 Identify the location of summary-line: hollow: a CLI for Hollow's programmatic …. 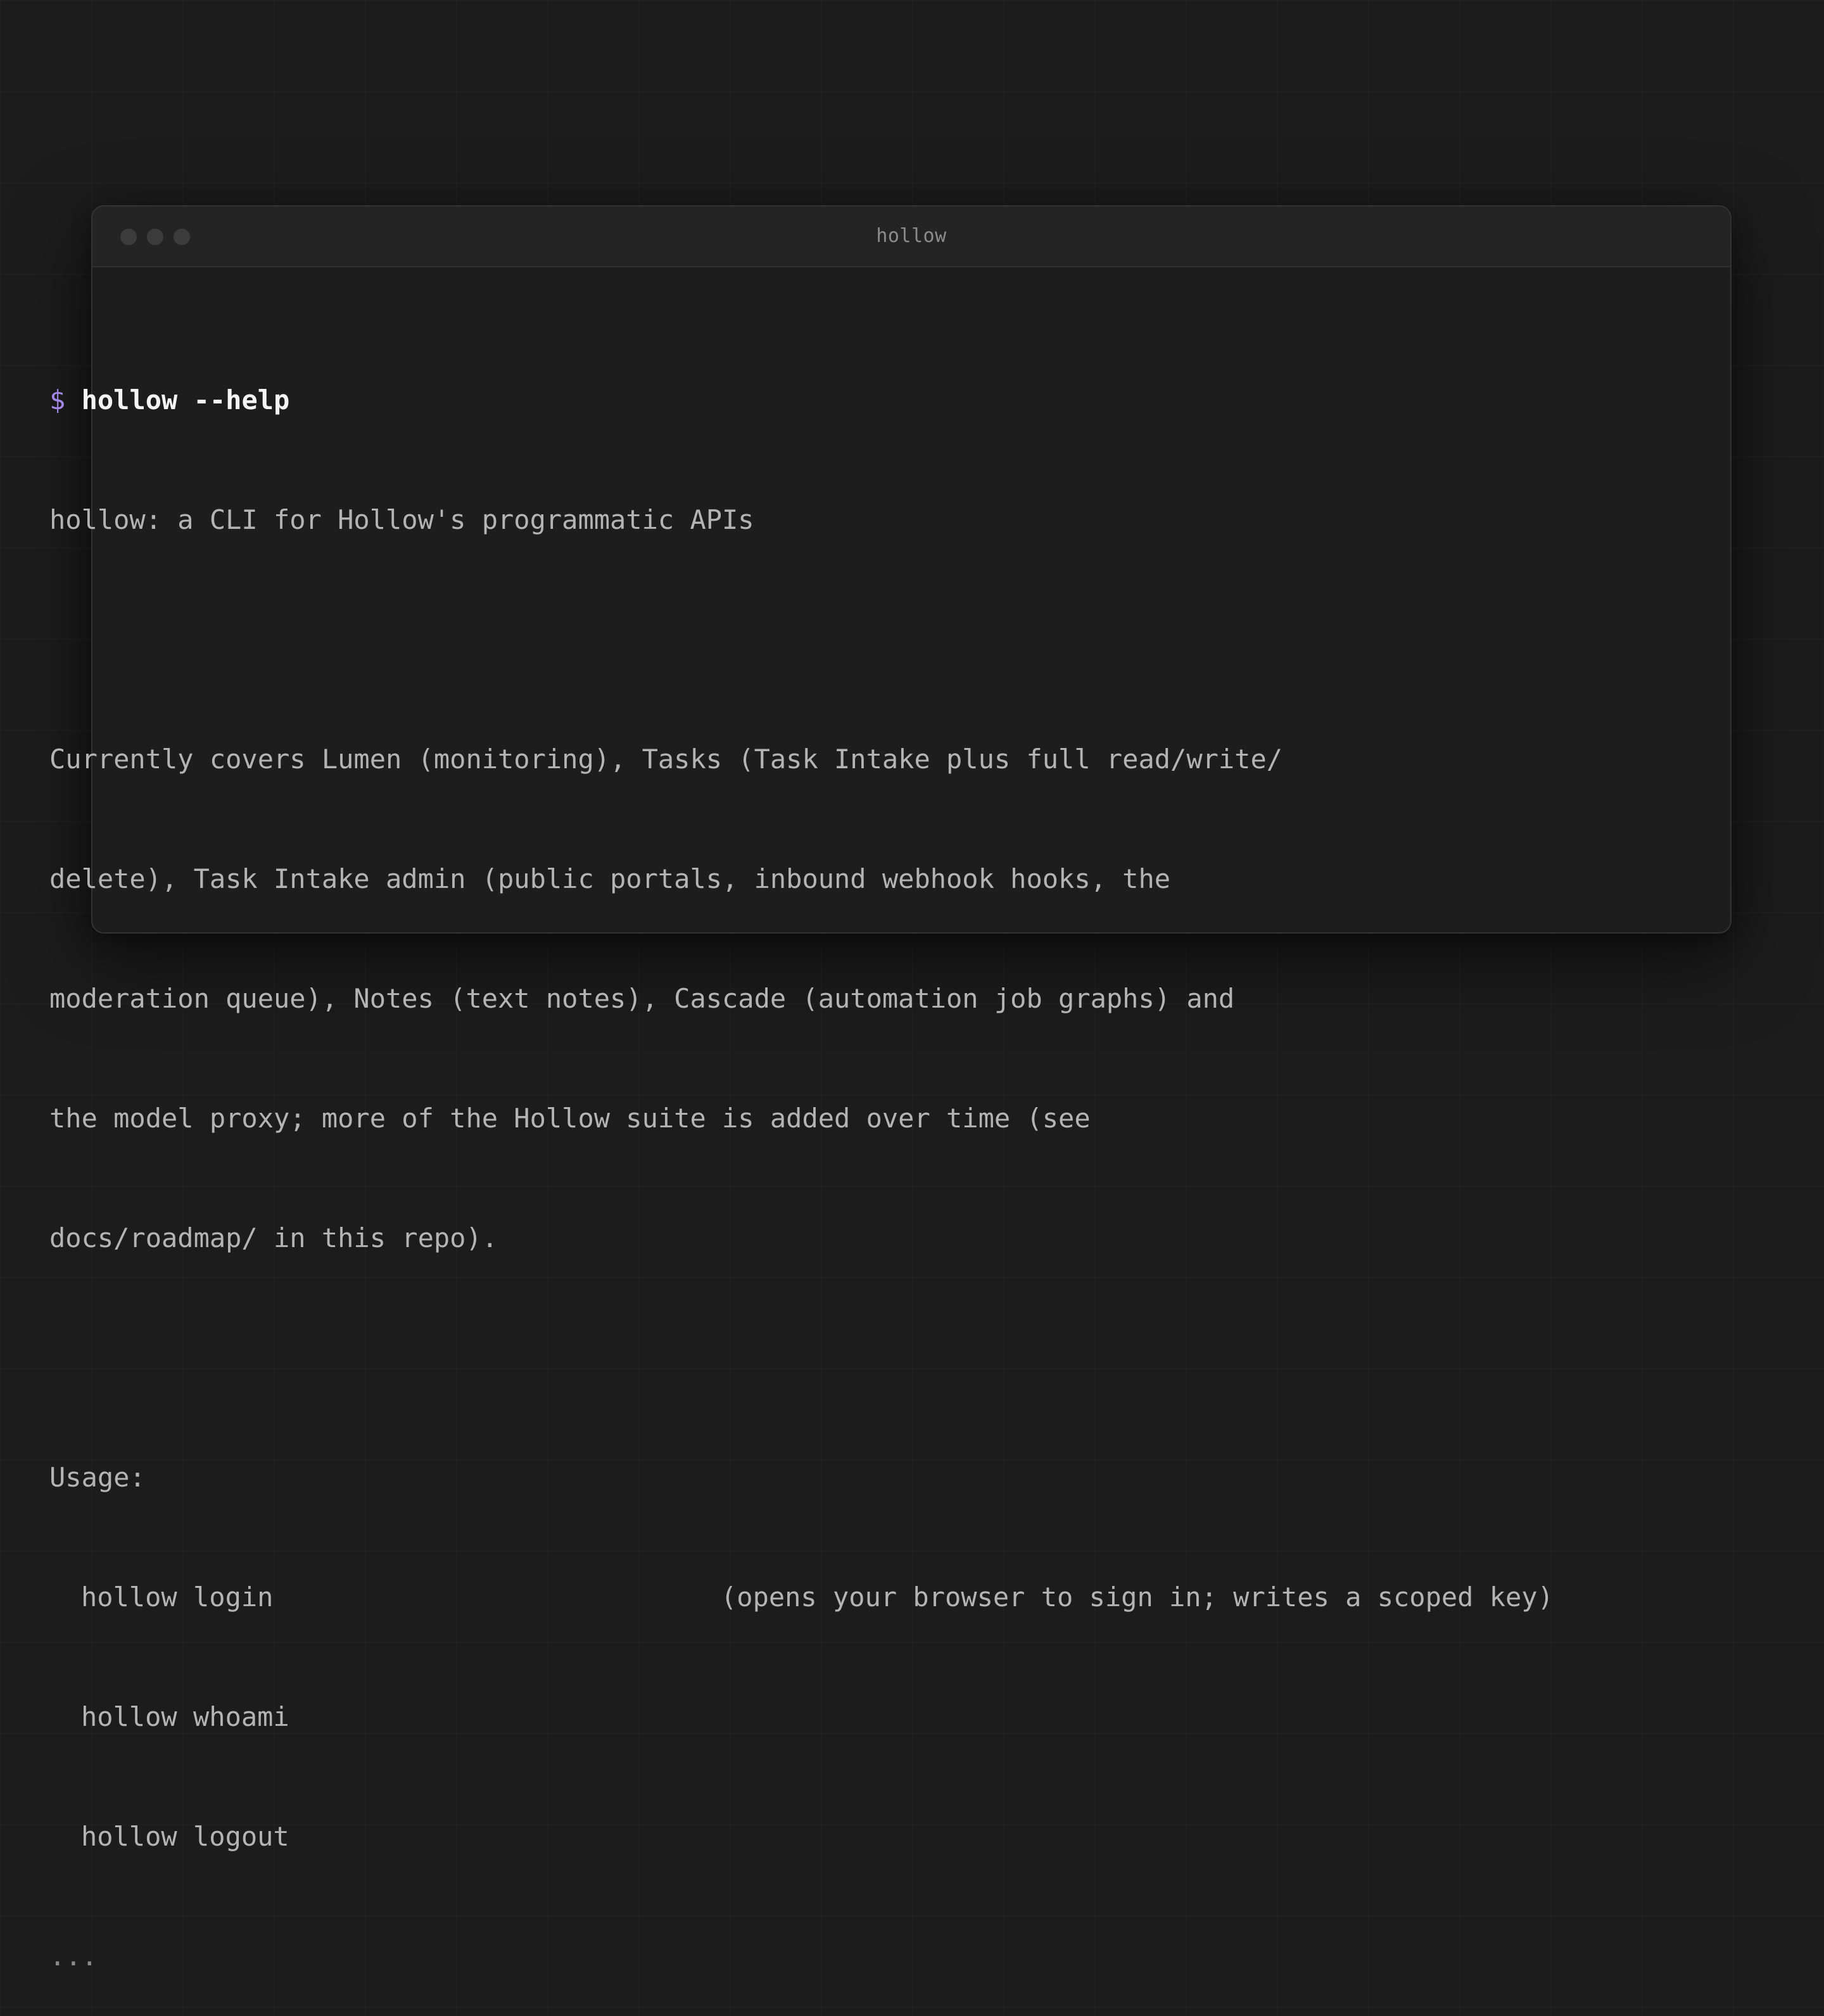
(401, 519).